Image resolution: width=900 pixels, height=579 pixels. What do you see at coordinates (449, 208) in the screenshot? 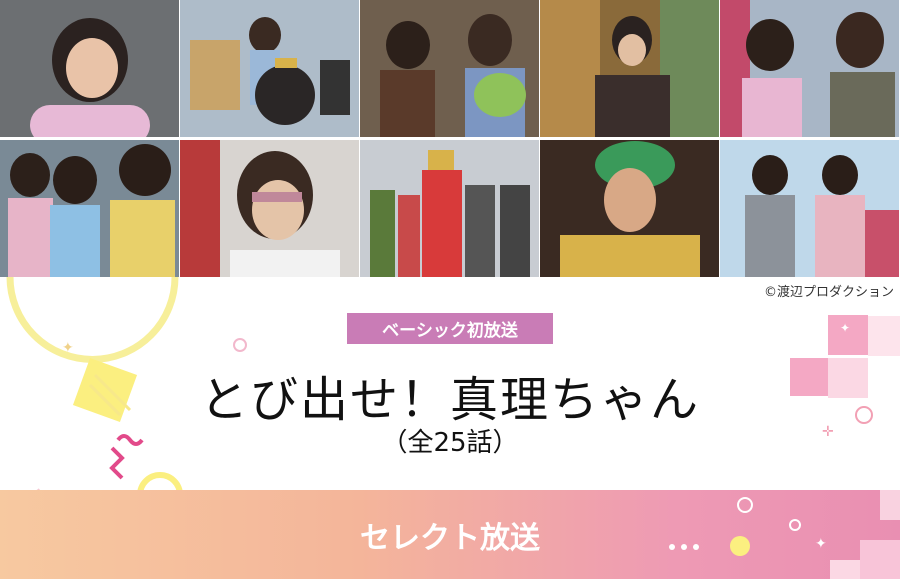
I see `photo-royal-court` at bounding box center [449, 208].